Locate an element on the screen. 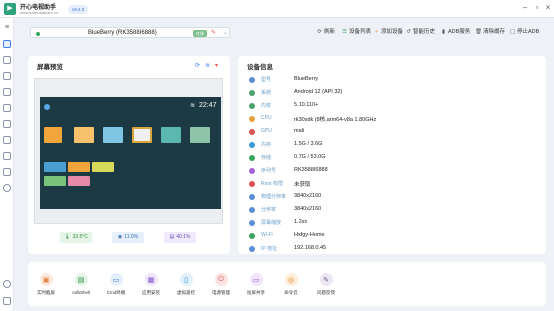  edit-icon: ✎ is located at coordinates (213, 32).